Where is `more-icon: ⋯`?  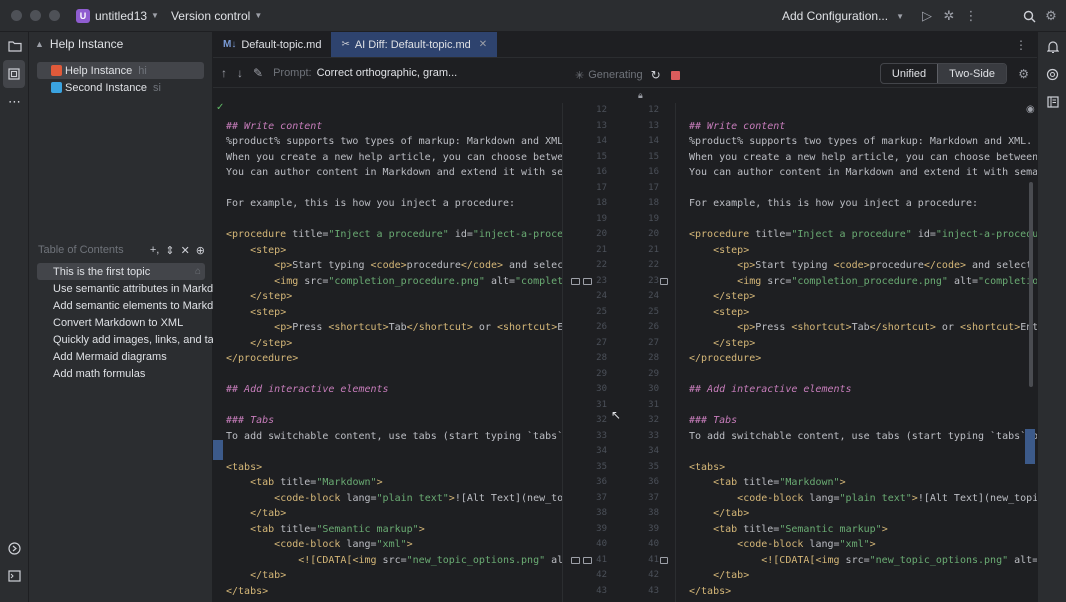 more-icon: ⋯ is located at coordinates (14, 102).